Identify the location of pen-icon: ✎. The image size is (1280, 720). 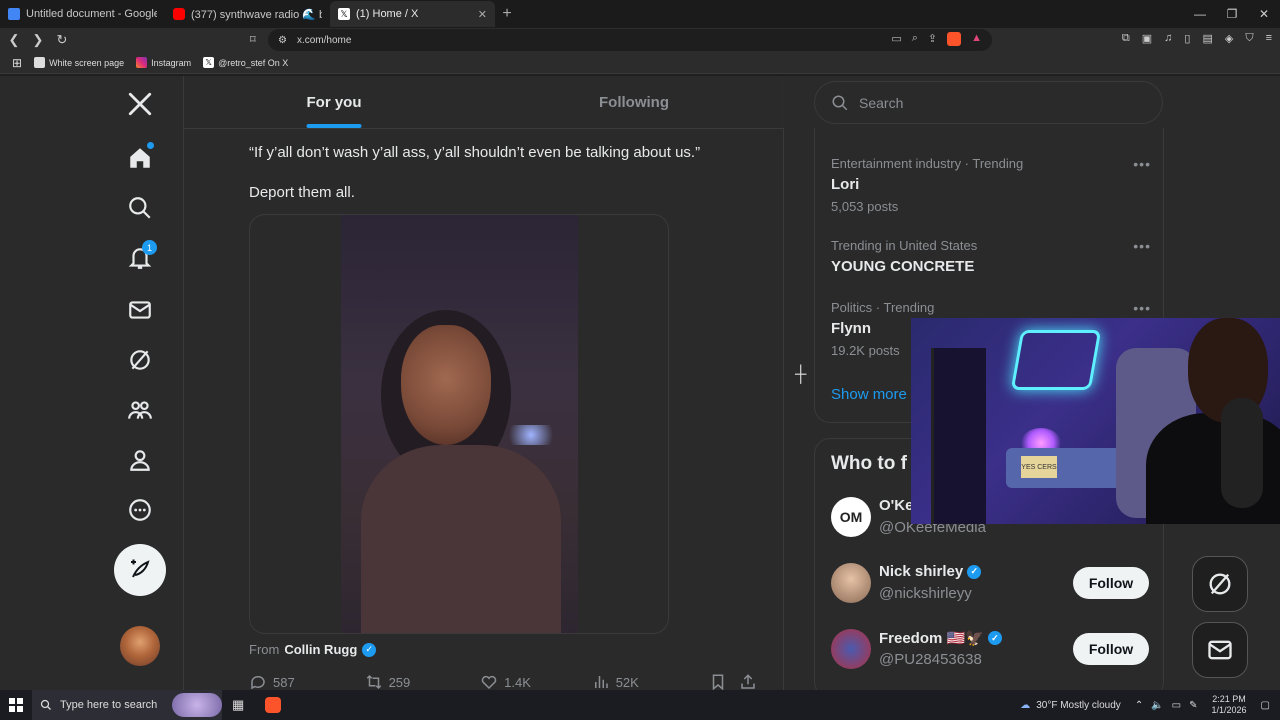
(1193, 705).